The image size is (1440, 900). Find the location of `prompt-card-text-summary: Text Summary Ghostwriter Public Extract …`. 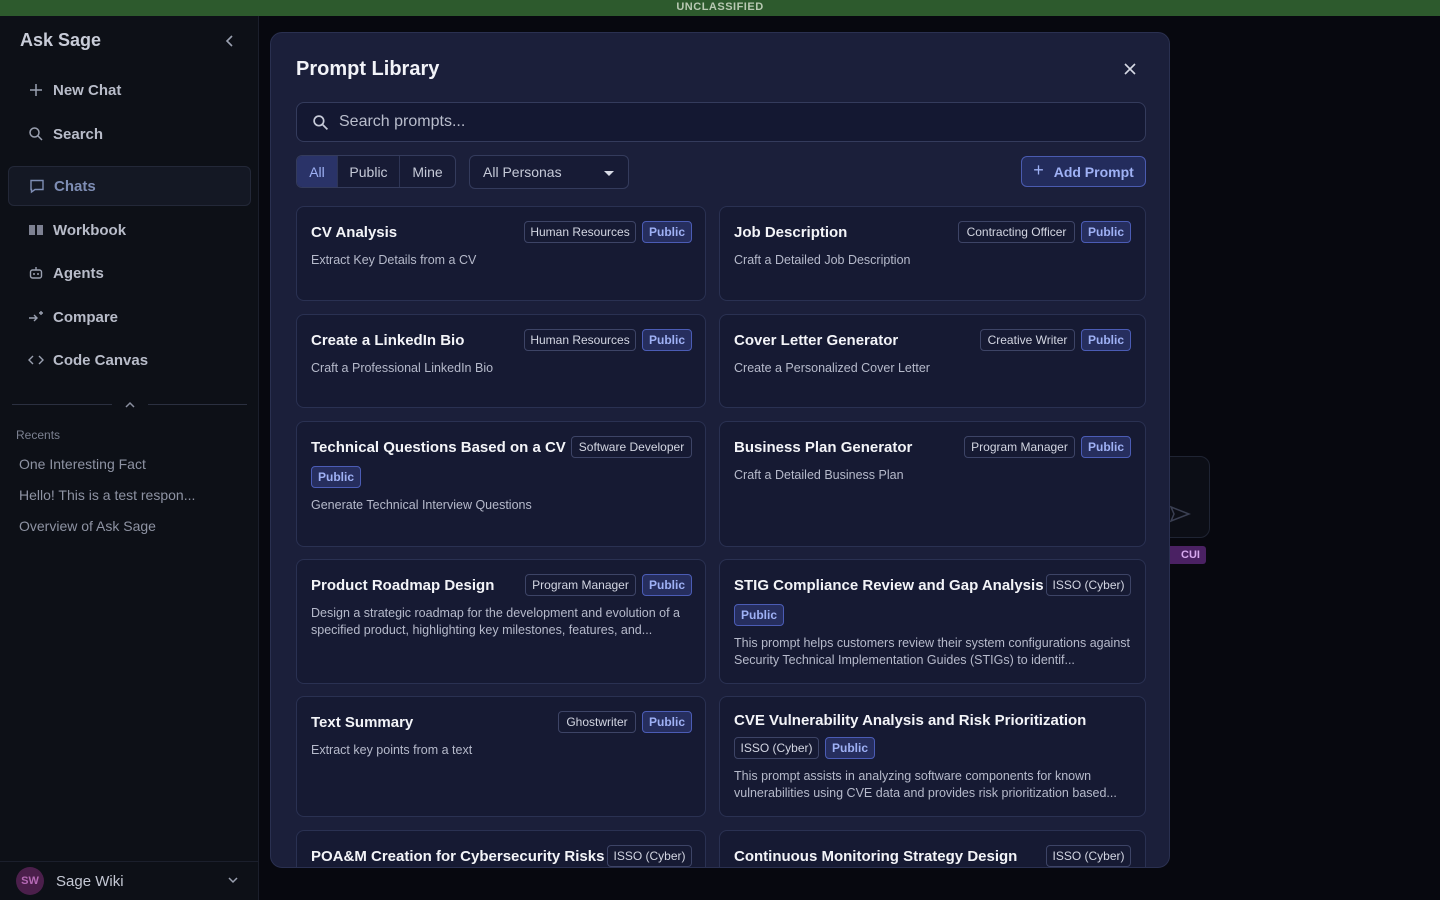

prompt-card-text-summary: Text Summary Ghostwriter Public Extract … is located at coordinates (501, 756).